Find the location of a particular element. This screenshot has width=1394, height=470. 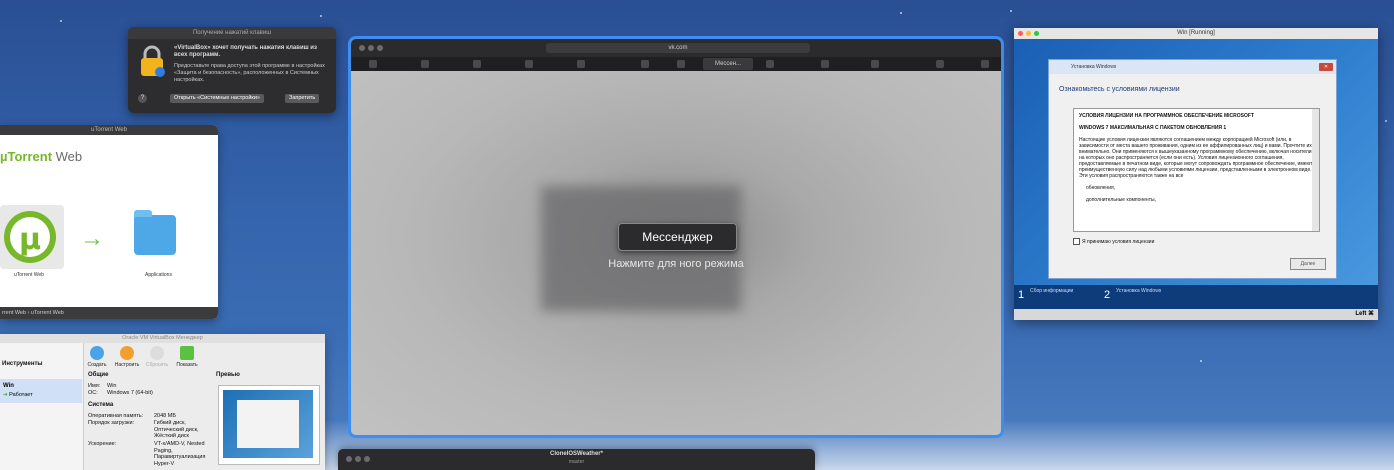

vm-state-label: Работает is located at coordinates (21, 395).